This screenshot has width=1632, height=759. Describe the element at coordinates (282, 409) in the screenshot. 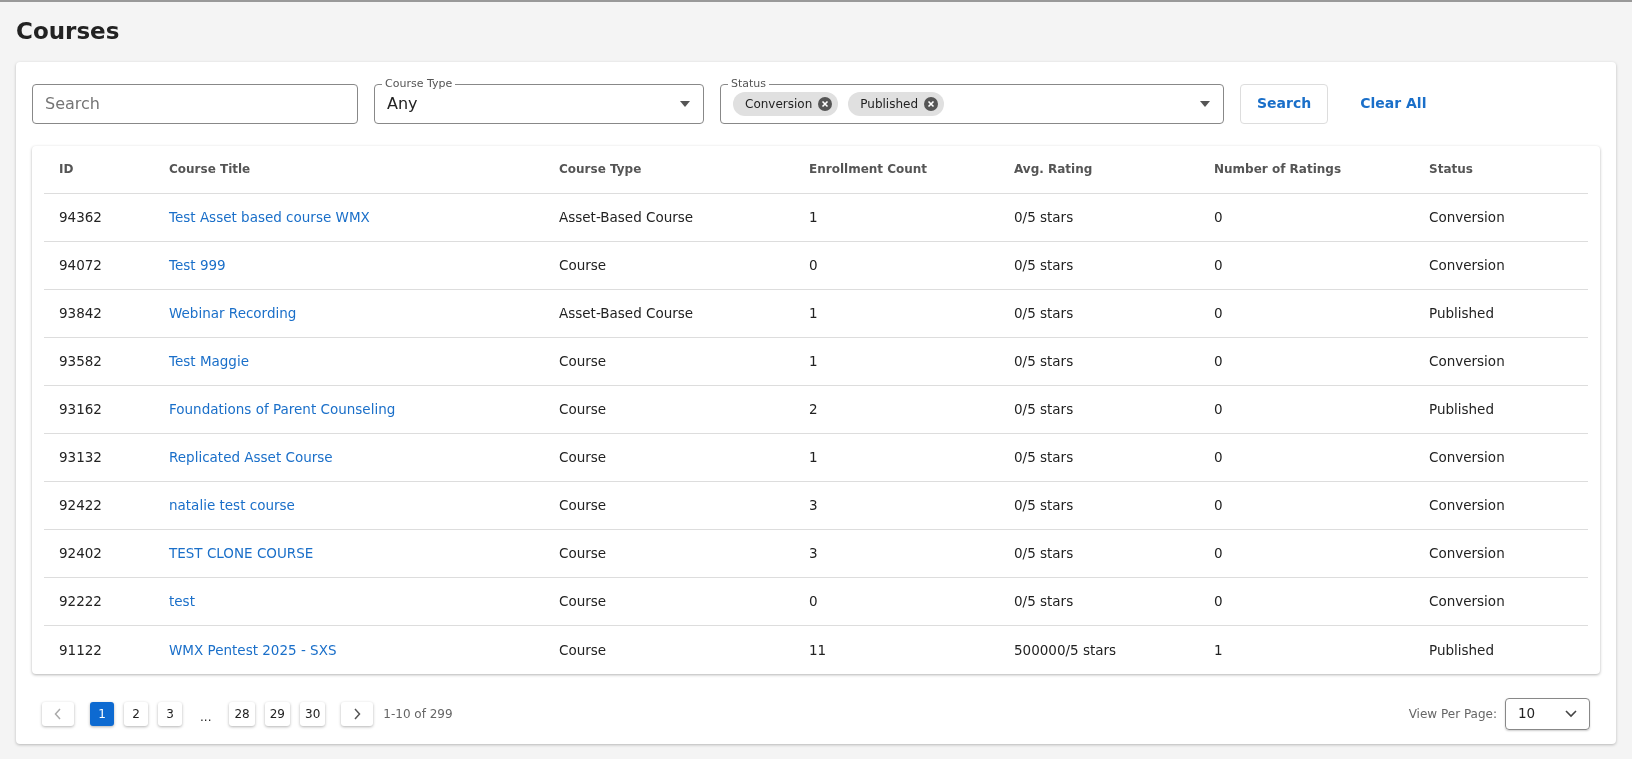

I see `course-title-link: Foundations of Parent Counseling` at that location.